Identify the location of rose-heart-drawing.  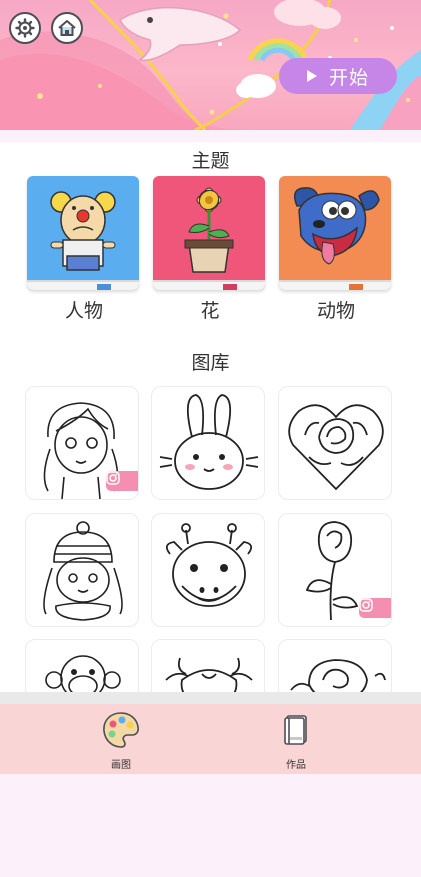
(336, 447).